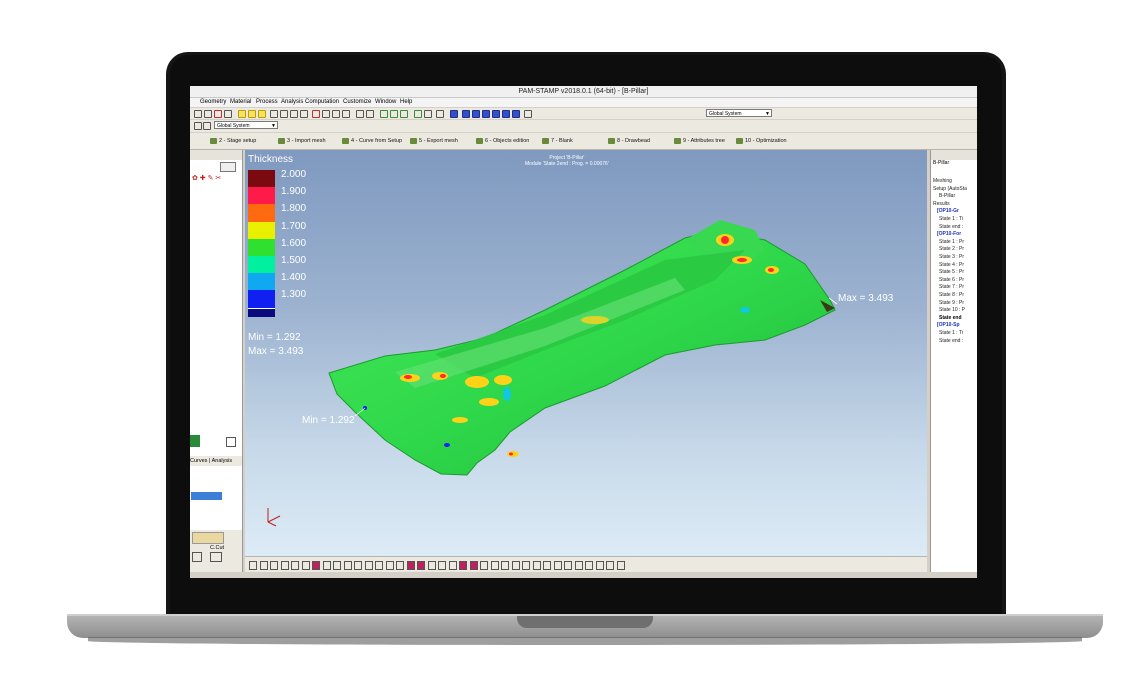 The width and height of the screenshot is (1136, 692). Describe the element at coordinates (568, 565) in the screenshot. I see `label2-icon` at that location.